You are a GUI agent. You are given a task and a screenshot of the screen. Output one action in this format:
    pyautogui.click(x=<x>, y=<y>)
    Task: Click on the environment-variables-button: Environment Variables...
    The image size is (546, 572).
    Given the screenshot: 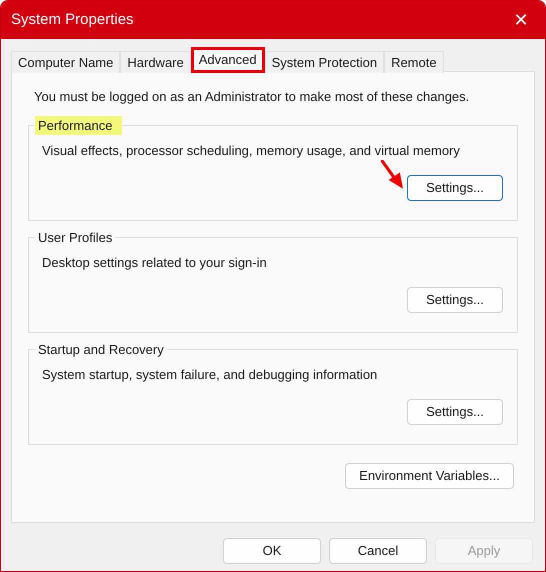 What is the action you would take?
    pyautogui.click(x=429, y=475)
    